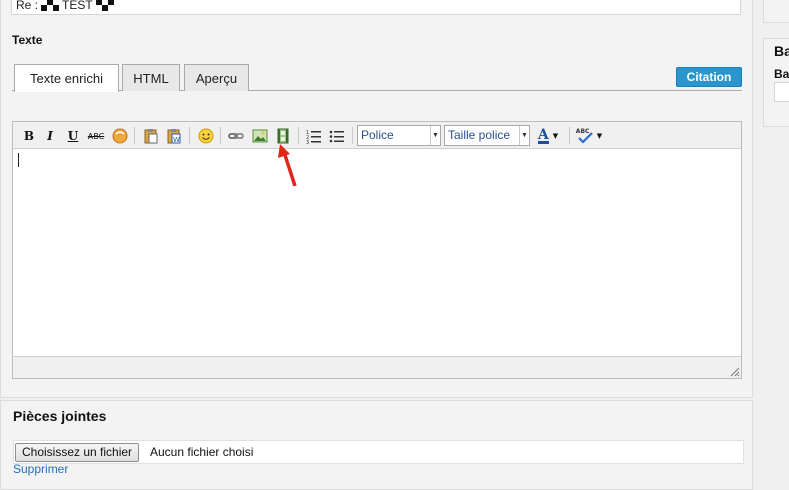 The height and width of the screenshot is (490, 789). Describe the element at coordinates (589, 136) in the screenshot. I see `spellcheck-icon: ABC ▼` at that location.